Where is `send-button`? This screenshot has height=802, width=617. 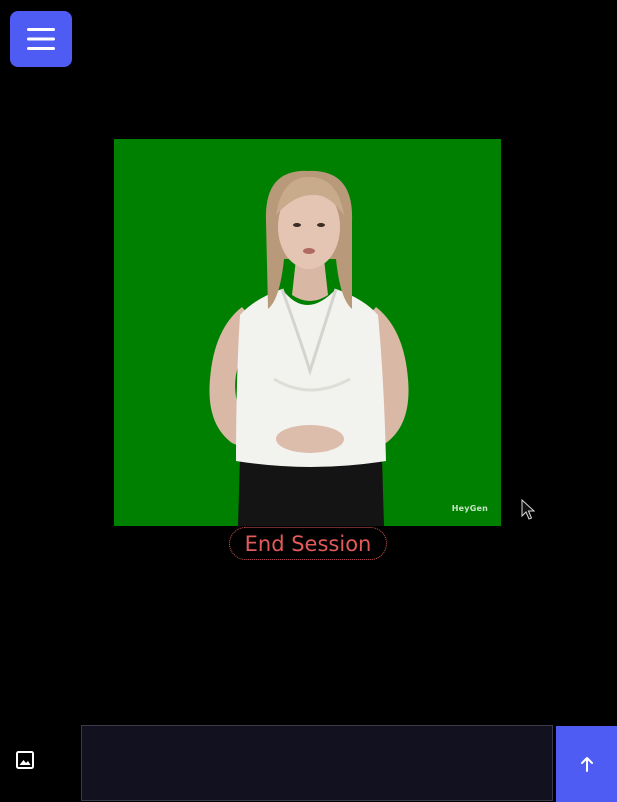 send-button is located at coordinates (586, 764).